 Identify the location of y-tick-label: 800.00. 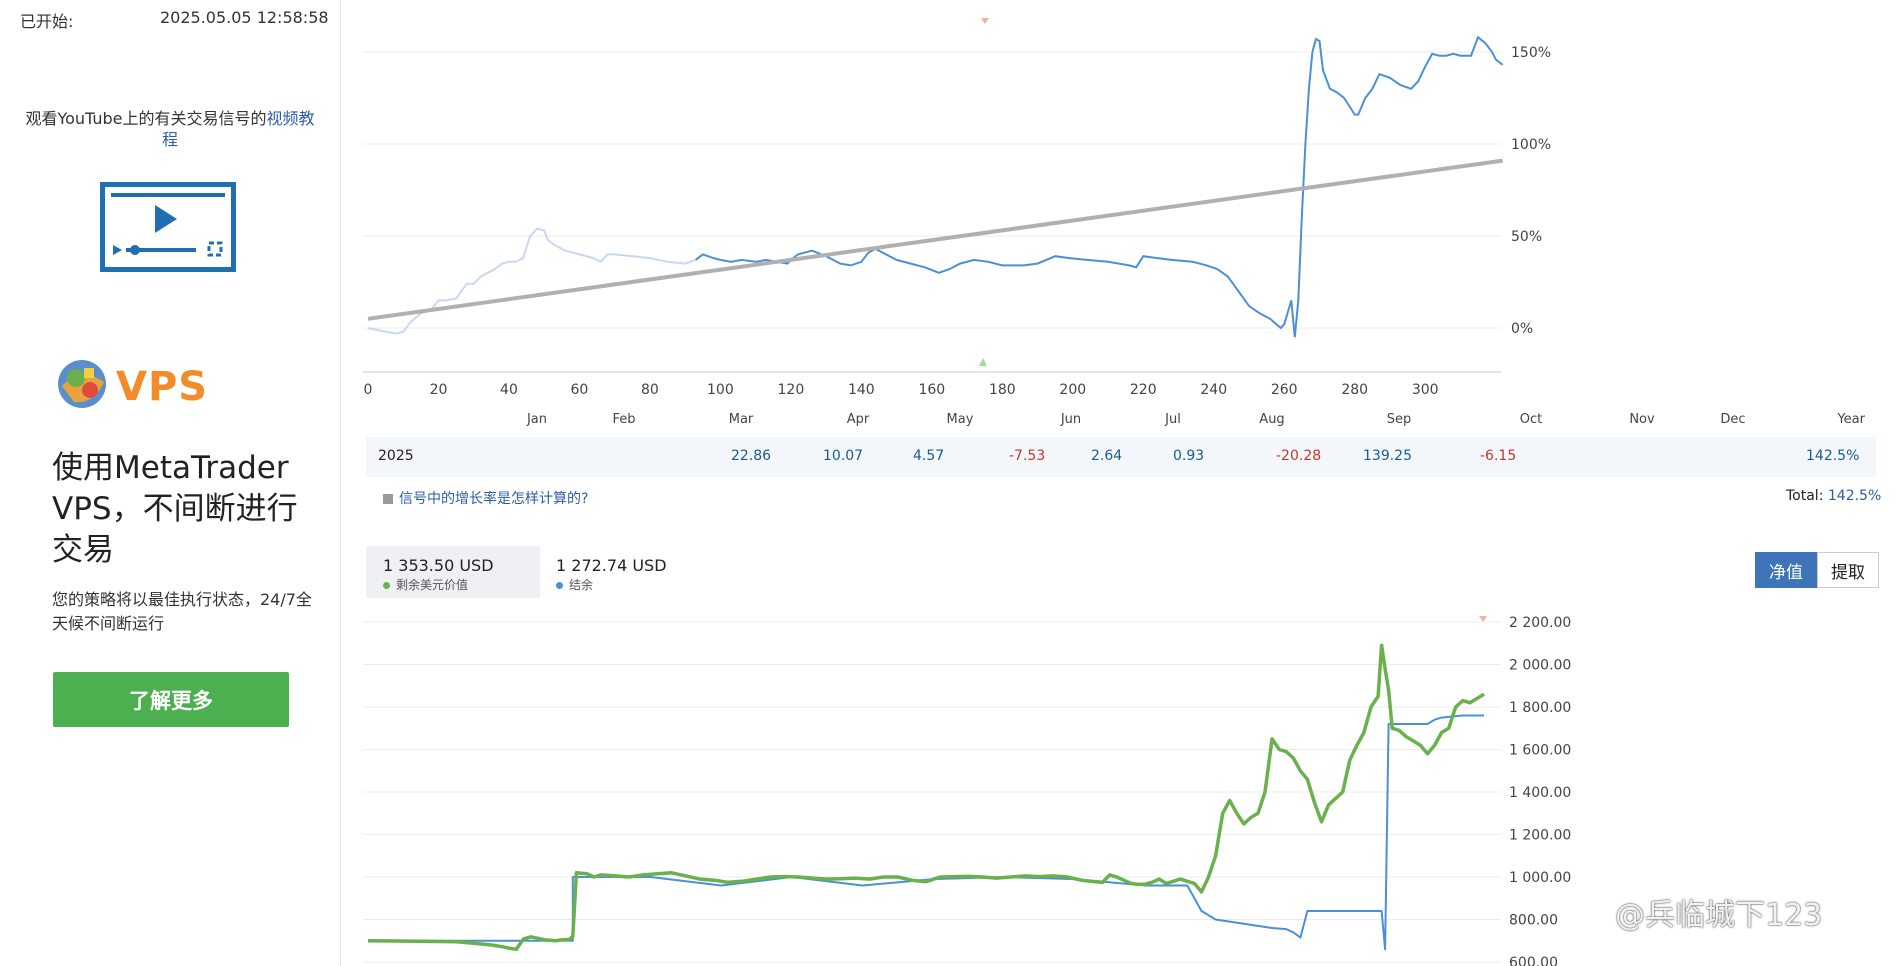
(1533, 921).